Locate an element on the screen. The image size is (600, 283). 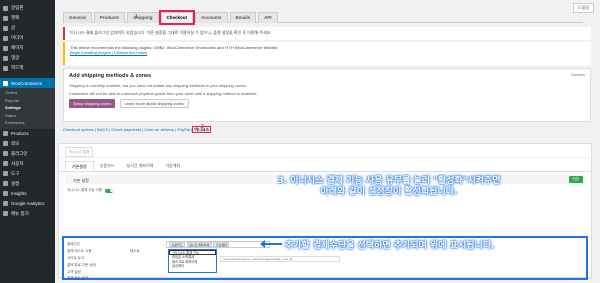
chip-vbank: 가상계좌 is located at coordinates (221, 244).